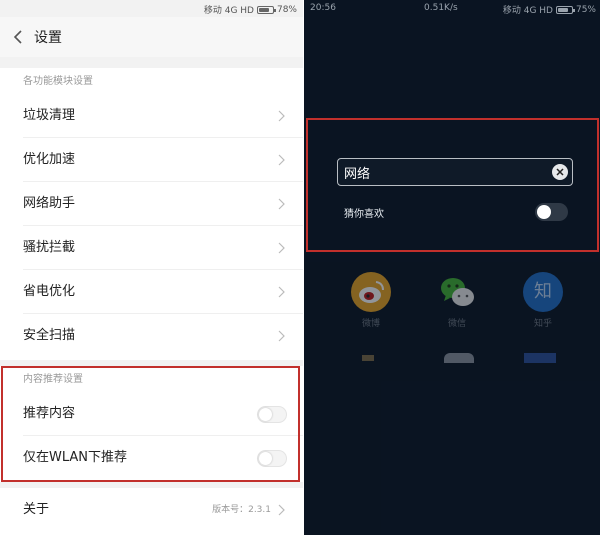  What do you see at coordinates (455, 172) in the screenshot?
I see `search-input: 网络` at bounding box center [455, 172].